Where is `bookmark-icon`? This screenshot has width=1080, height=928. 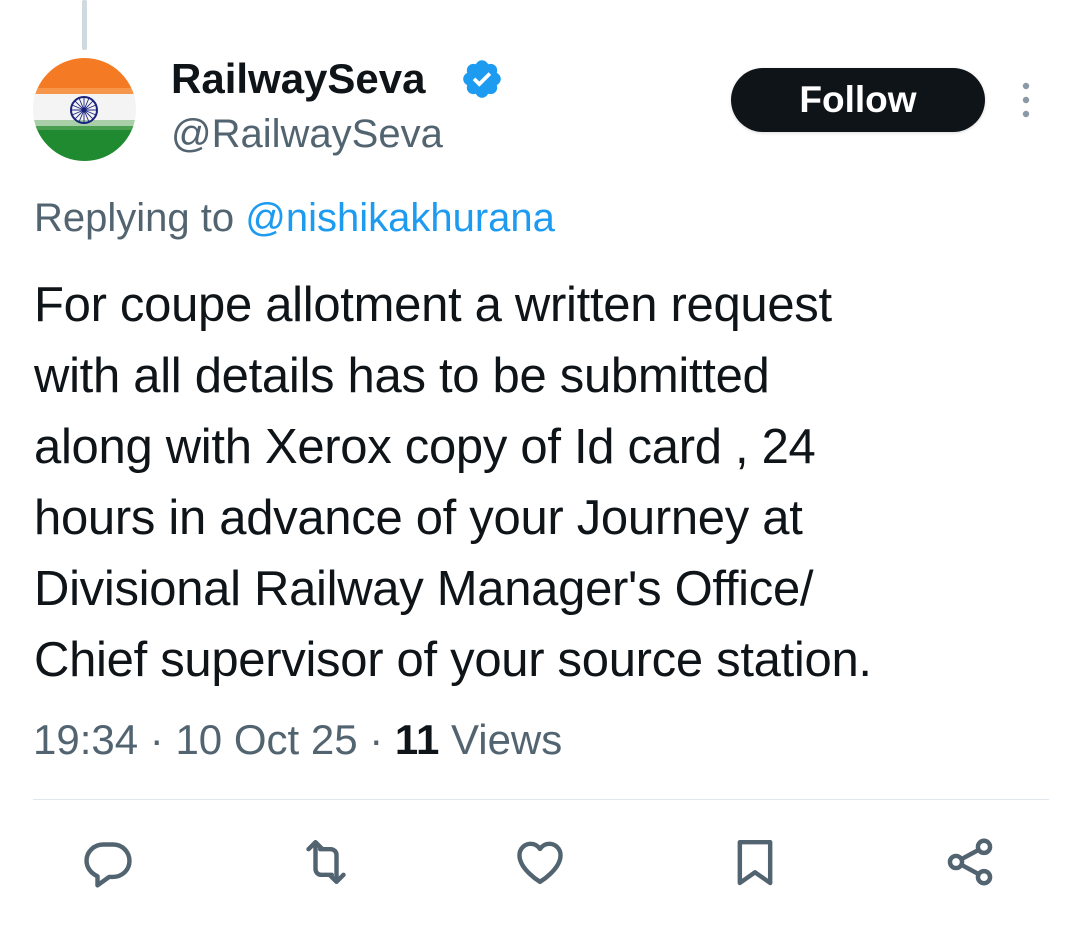 bookmark-icon is located at coordinates (755, 862).